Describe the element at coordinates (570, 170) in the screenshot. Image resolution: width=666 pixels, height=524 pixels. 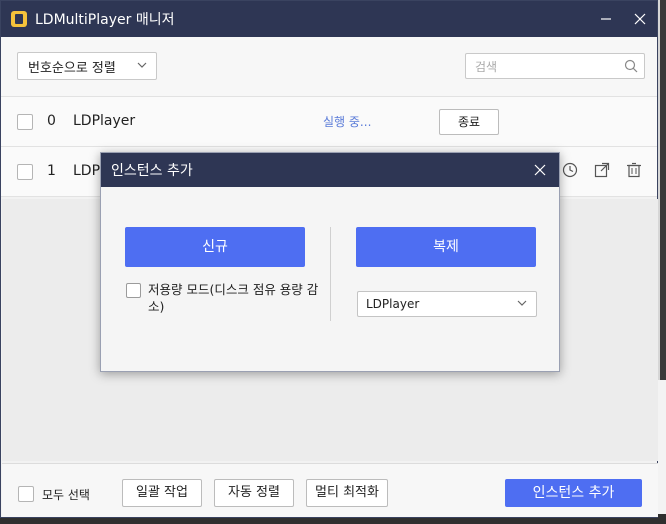
I see `history-icon` at that location.